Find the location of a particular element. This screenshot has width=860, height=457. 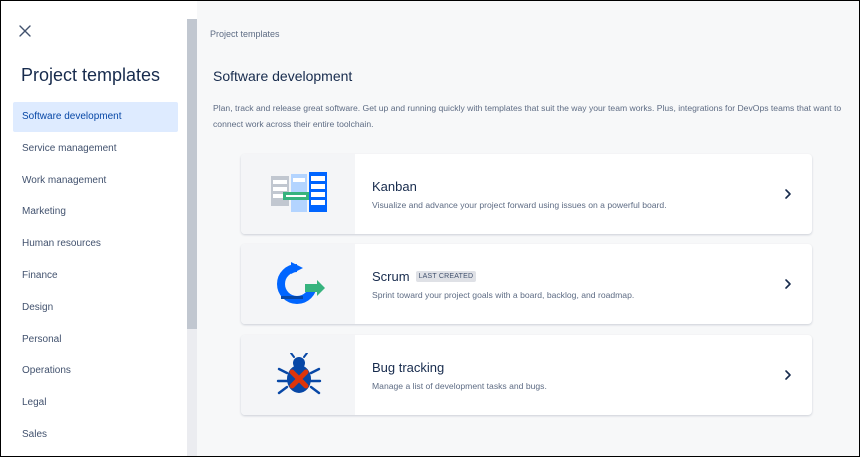

card-title: Bug tracking is located at coordinates (408, 367).